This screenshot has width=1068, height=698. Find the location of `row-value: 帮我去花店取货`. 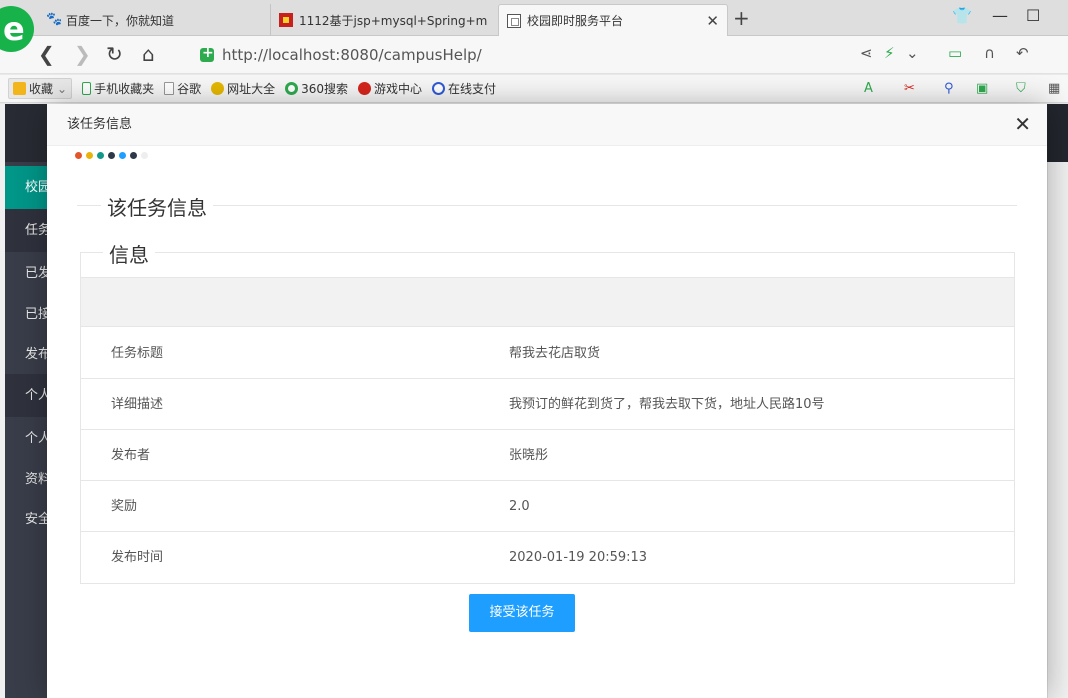

row-value: 帮我去花店取货 is located at coordinates (555, 353).